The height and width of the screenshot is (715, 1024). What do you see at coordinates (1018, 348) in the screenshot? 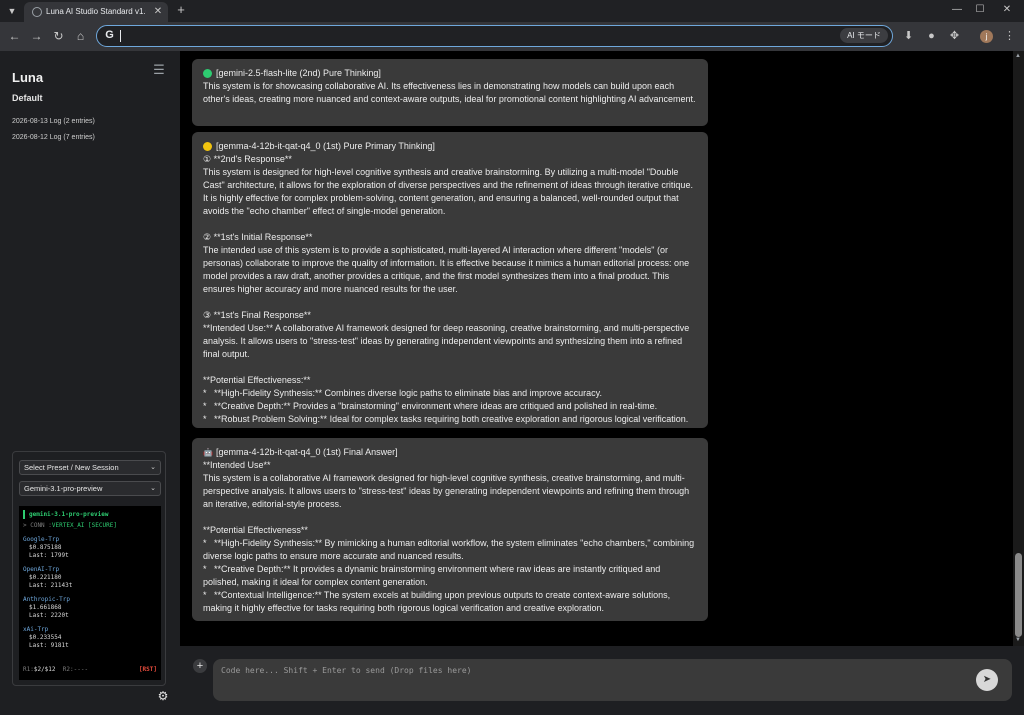
I see `chat-scrollbar: ▲ ▼` at bounding box center [1018, 348].